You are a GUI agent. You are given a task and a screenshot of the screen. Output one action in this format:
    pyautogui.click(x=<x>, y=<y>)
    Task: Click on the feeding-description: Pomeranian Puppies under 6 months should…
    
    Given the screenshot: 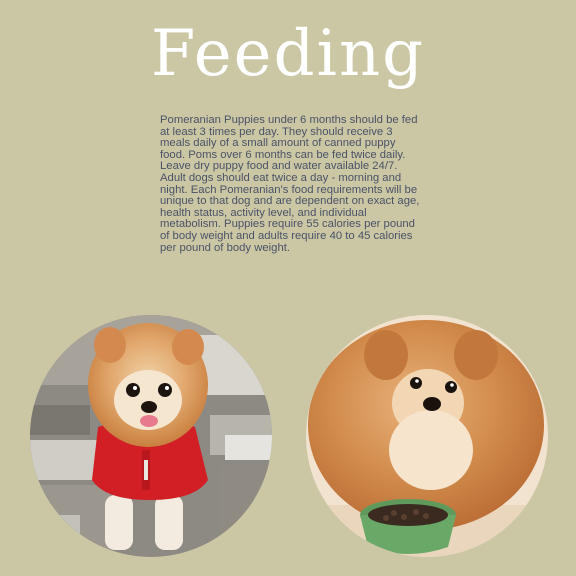 What is the action you would take?
    pyautogui.click(x=290, y=184)
    